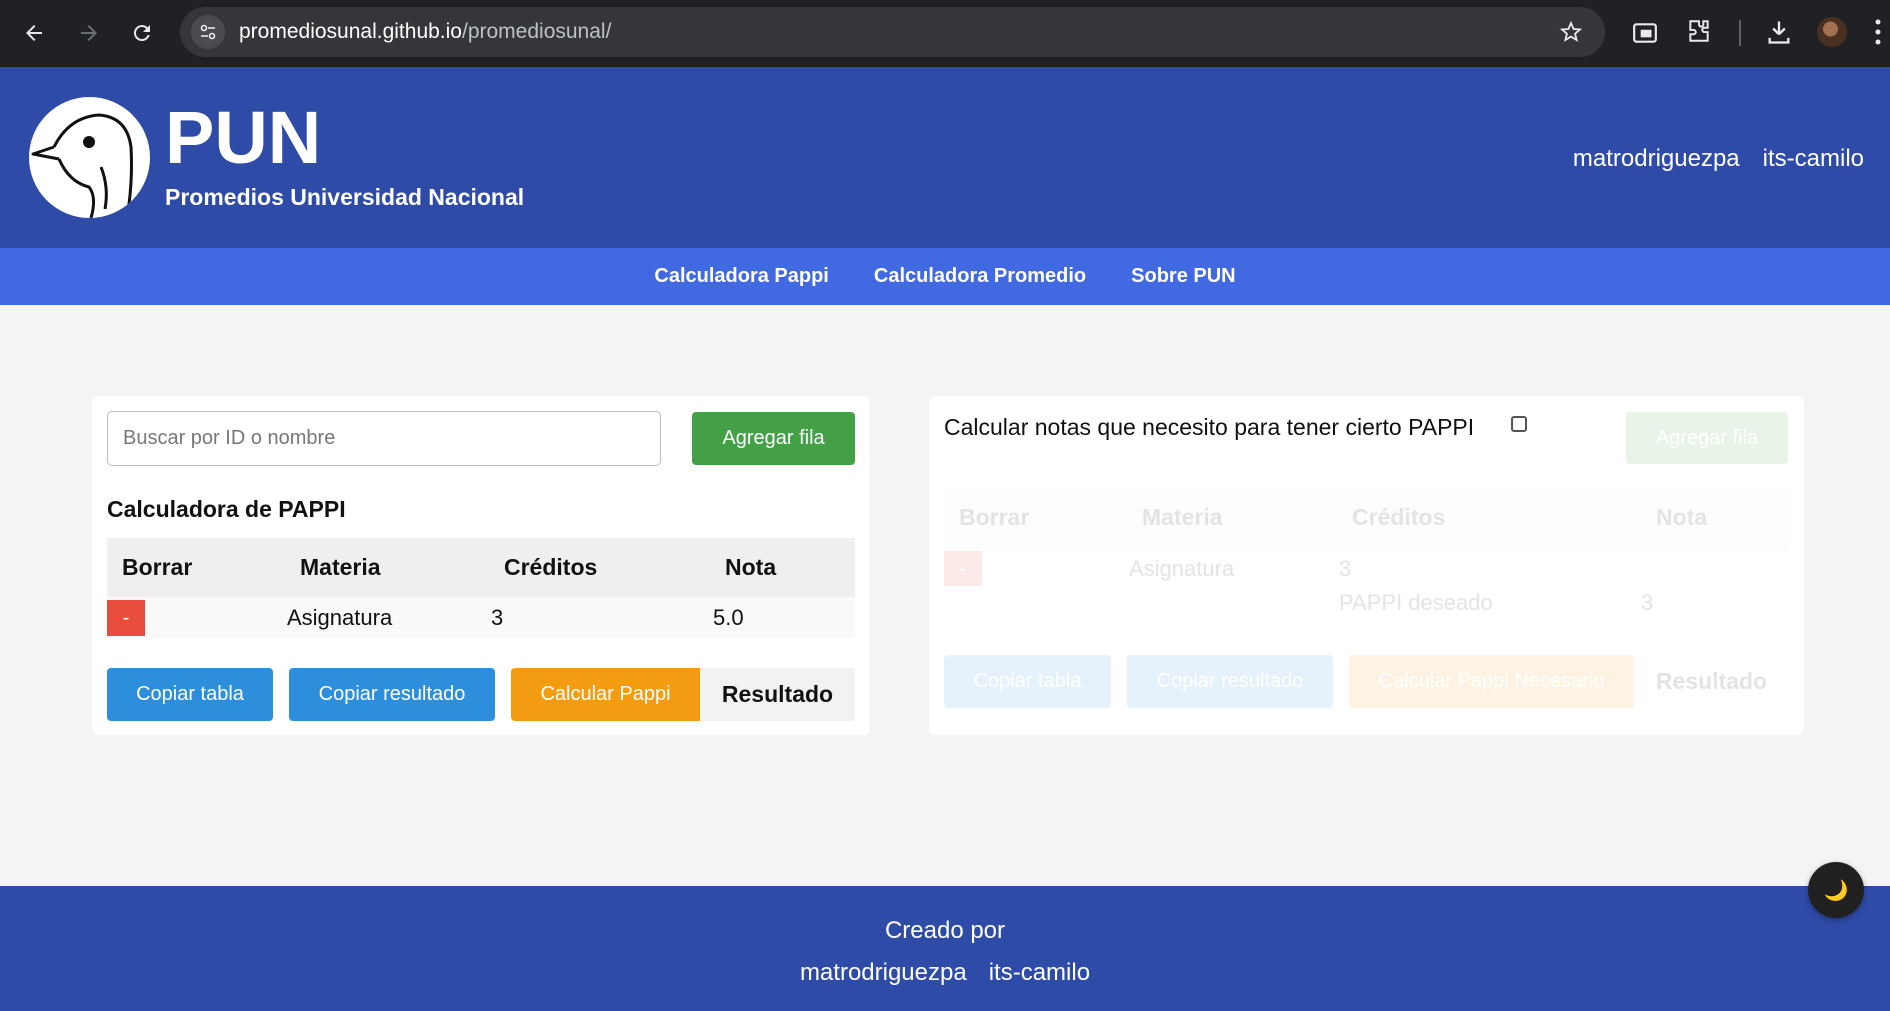 This screenshot has width=1890, height=1011. I want to click on nav-calculadora-promedio: Calculadora Promedio, so click(980, 276).